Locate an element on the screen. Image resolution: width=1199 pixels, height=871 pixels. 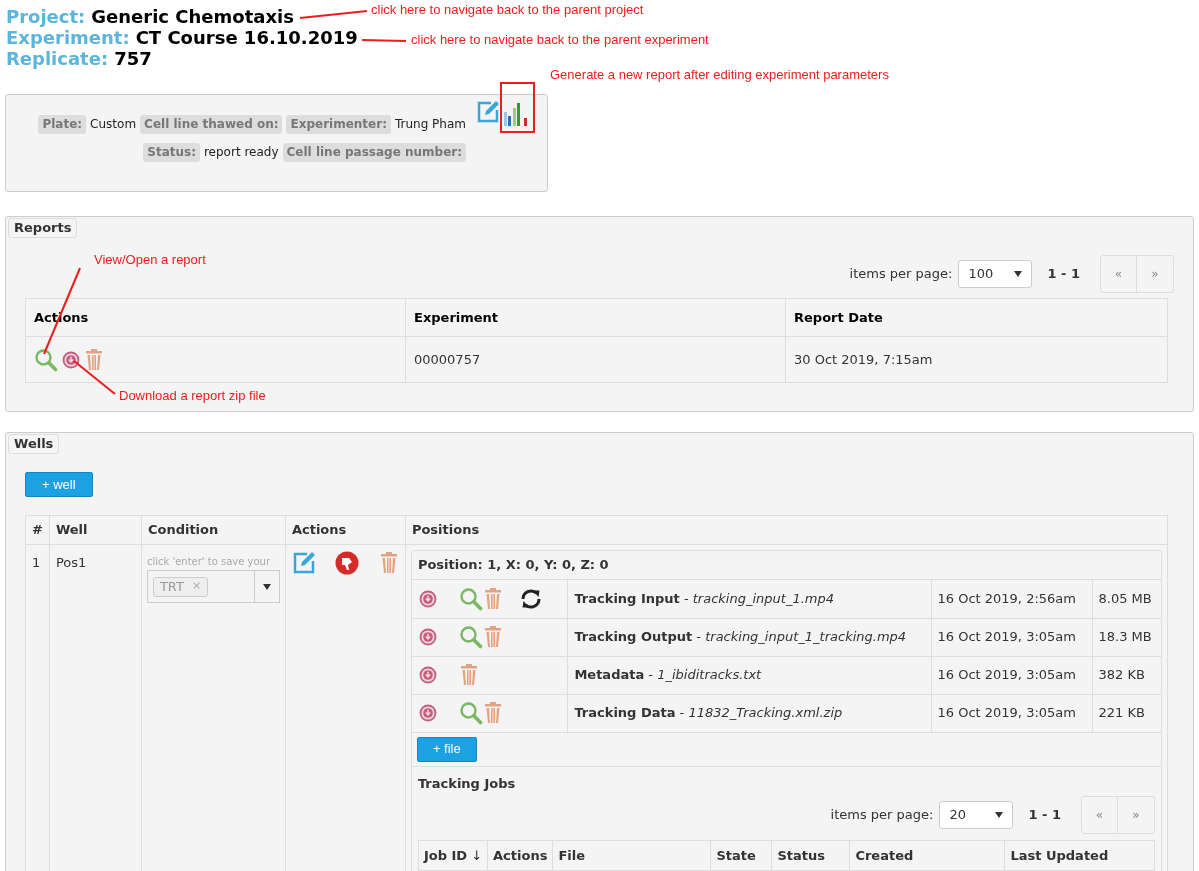
breadcrumb-link: Generic Chemotaxis is located at coordinates (192, 16).